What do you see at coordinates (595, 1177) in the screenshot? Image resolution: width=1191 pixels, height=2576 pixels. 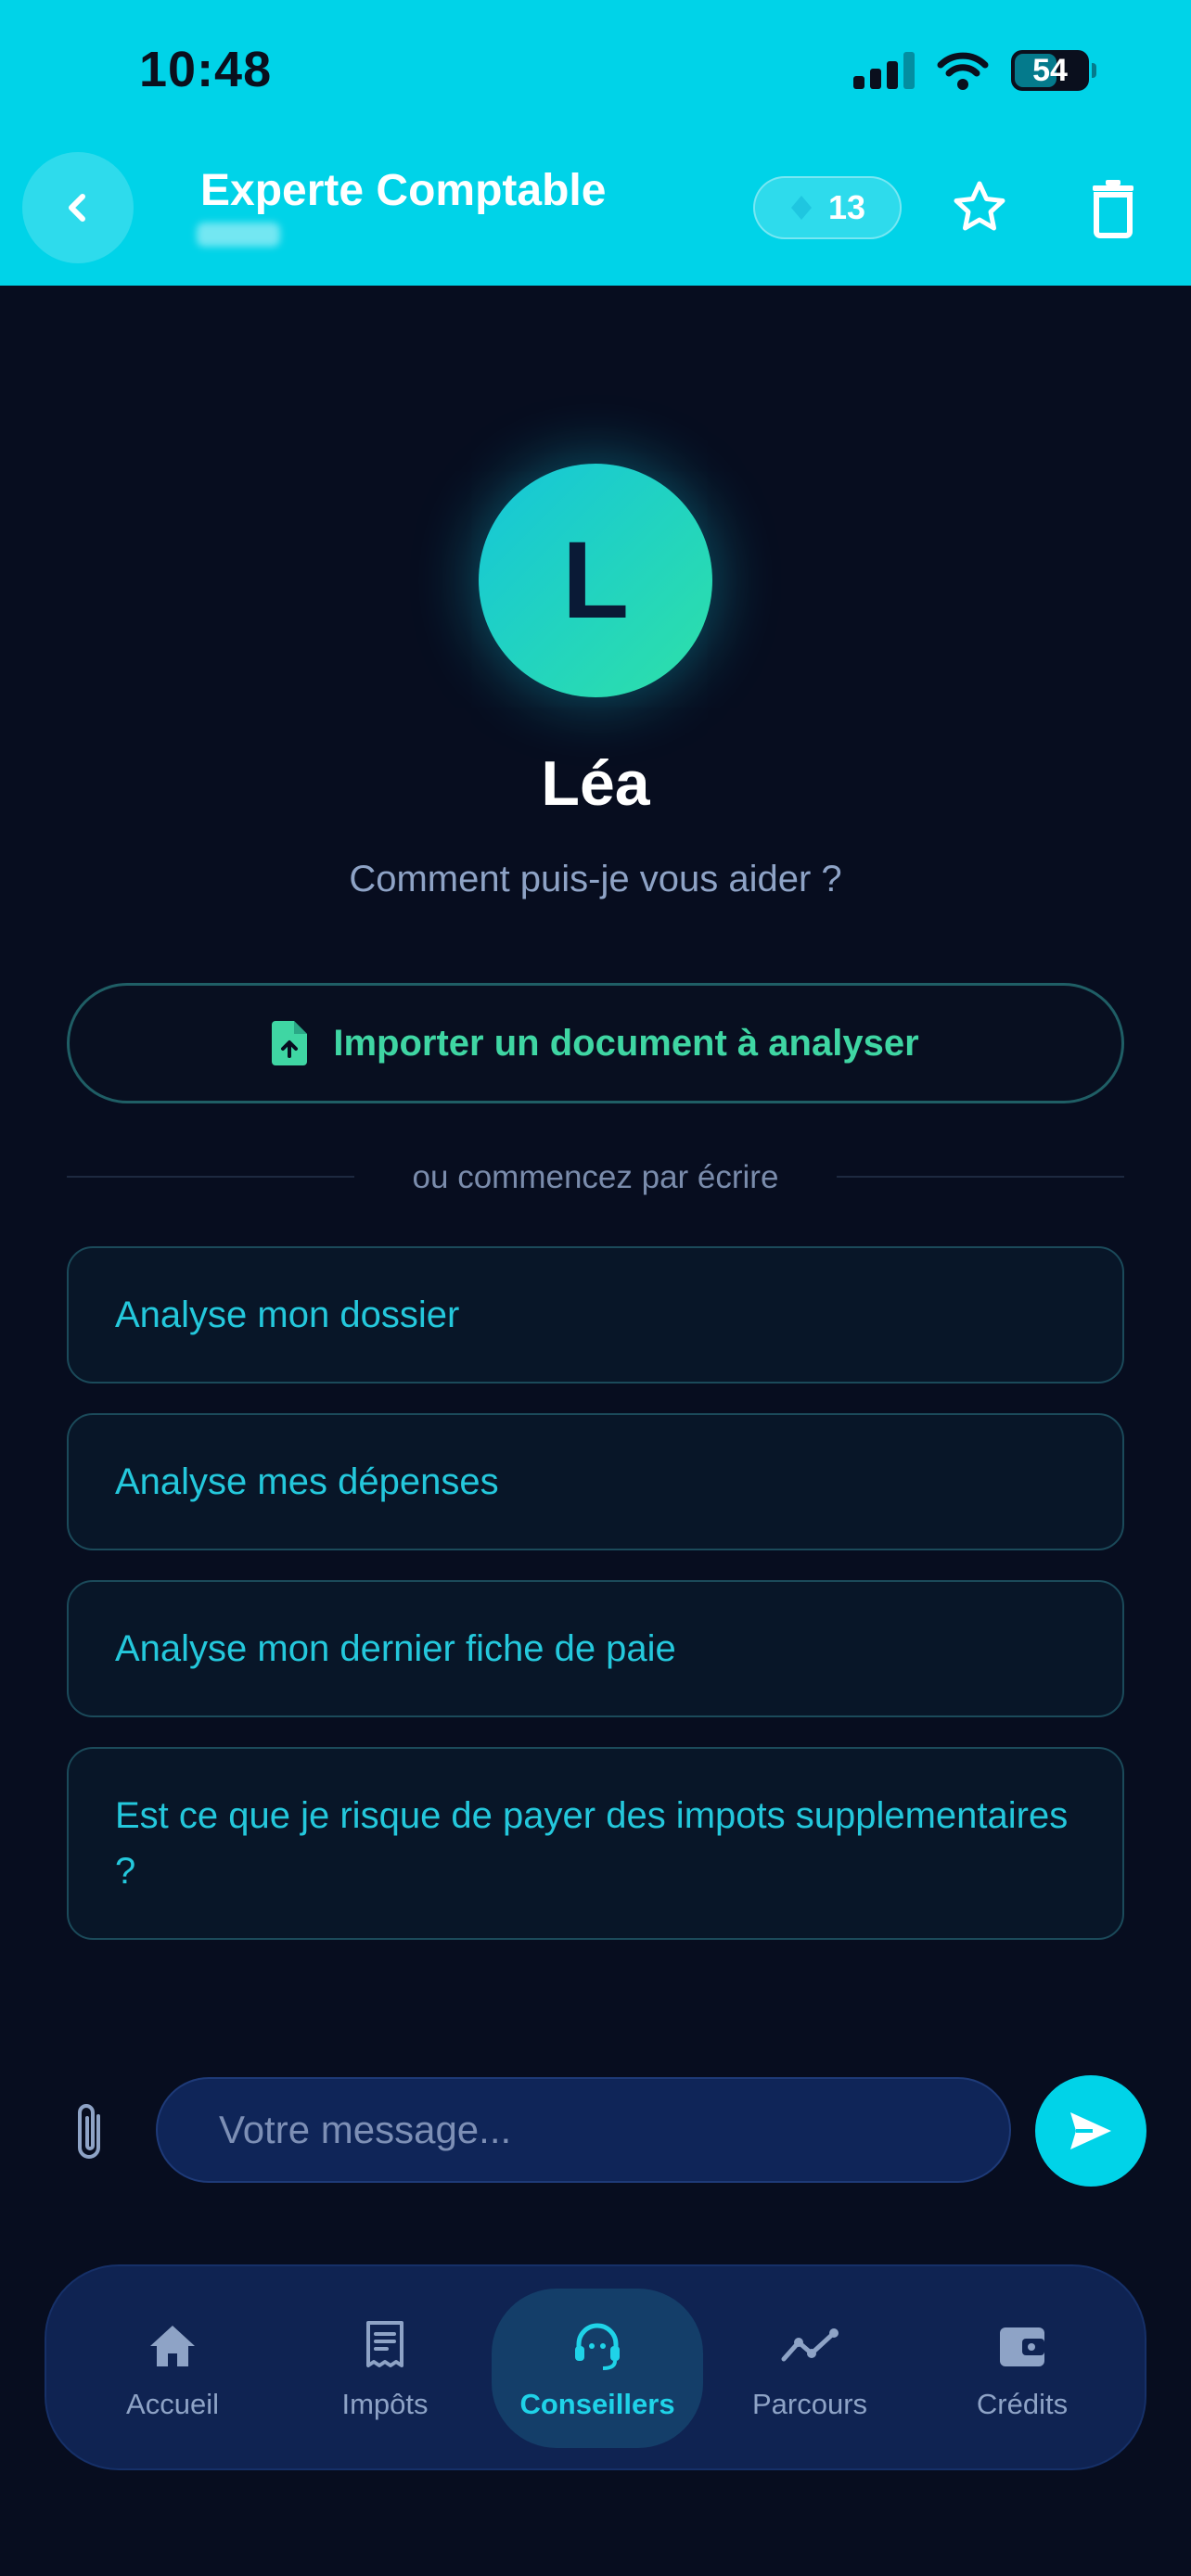 I see `divider-text: ou commencez par écrire` at bounding box center [595, 1177].